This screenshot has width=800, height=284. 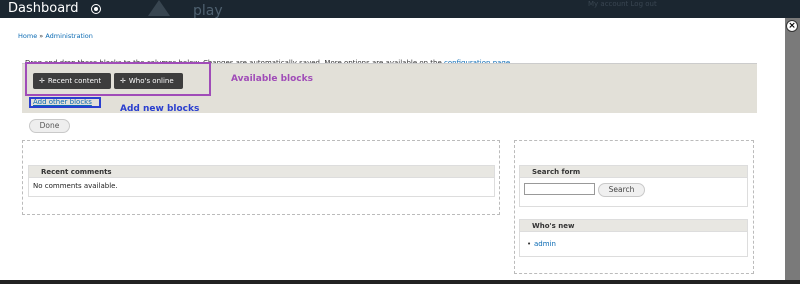 What do you see at coordinates (272, 79) in the screenshot?
I see `available-blocks-annotation: Available blocks` at bounding box center [272, 79].